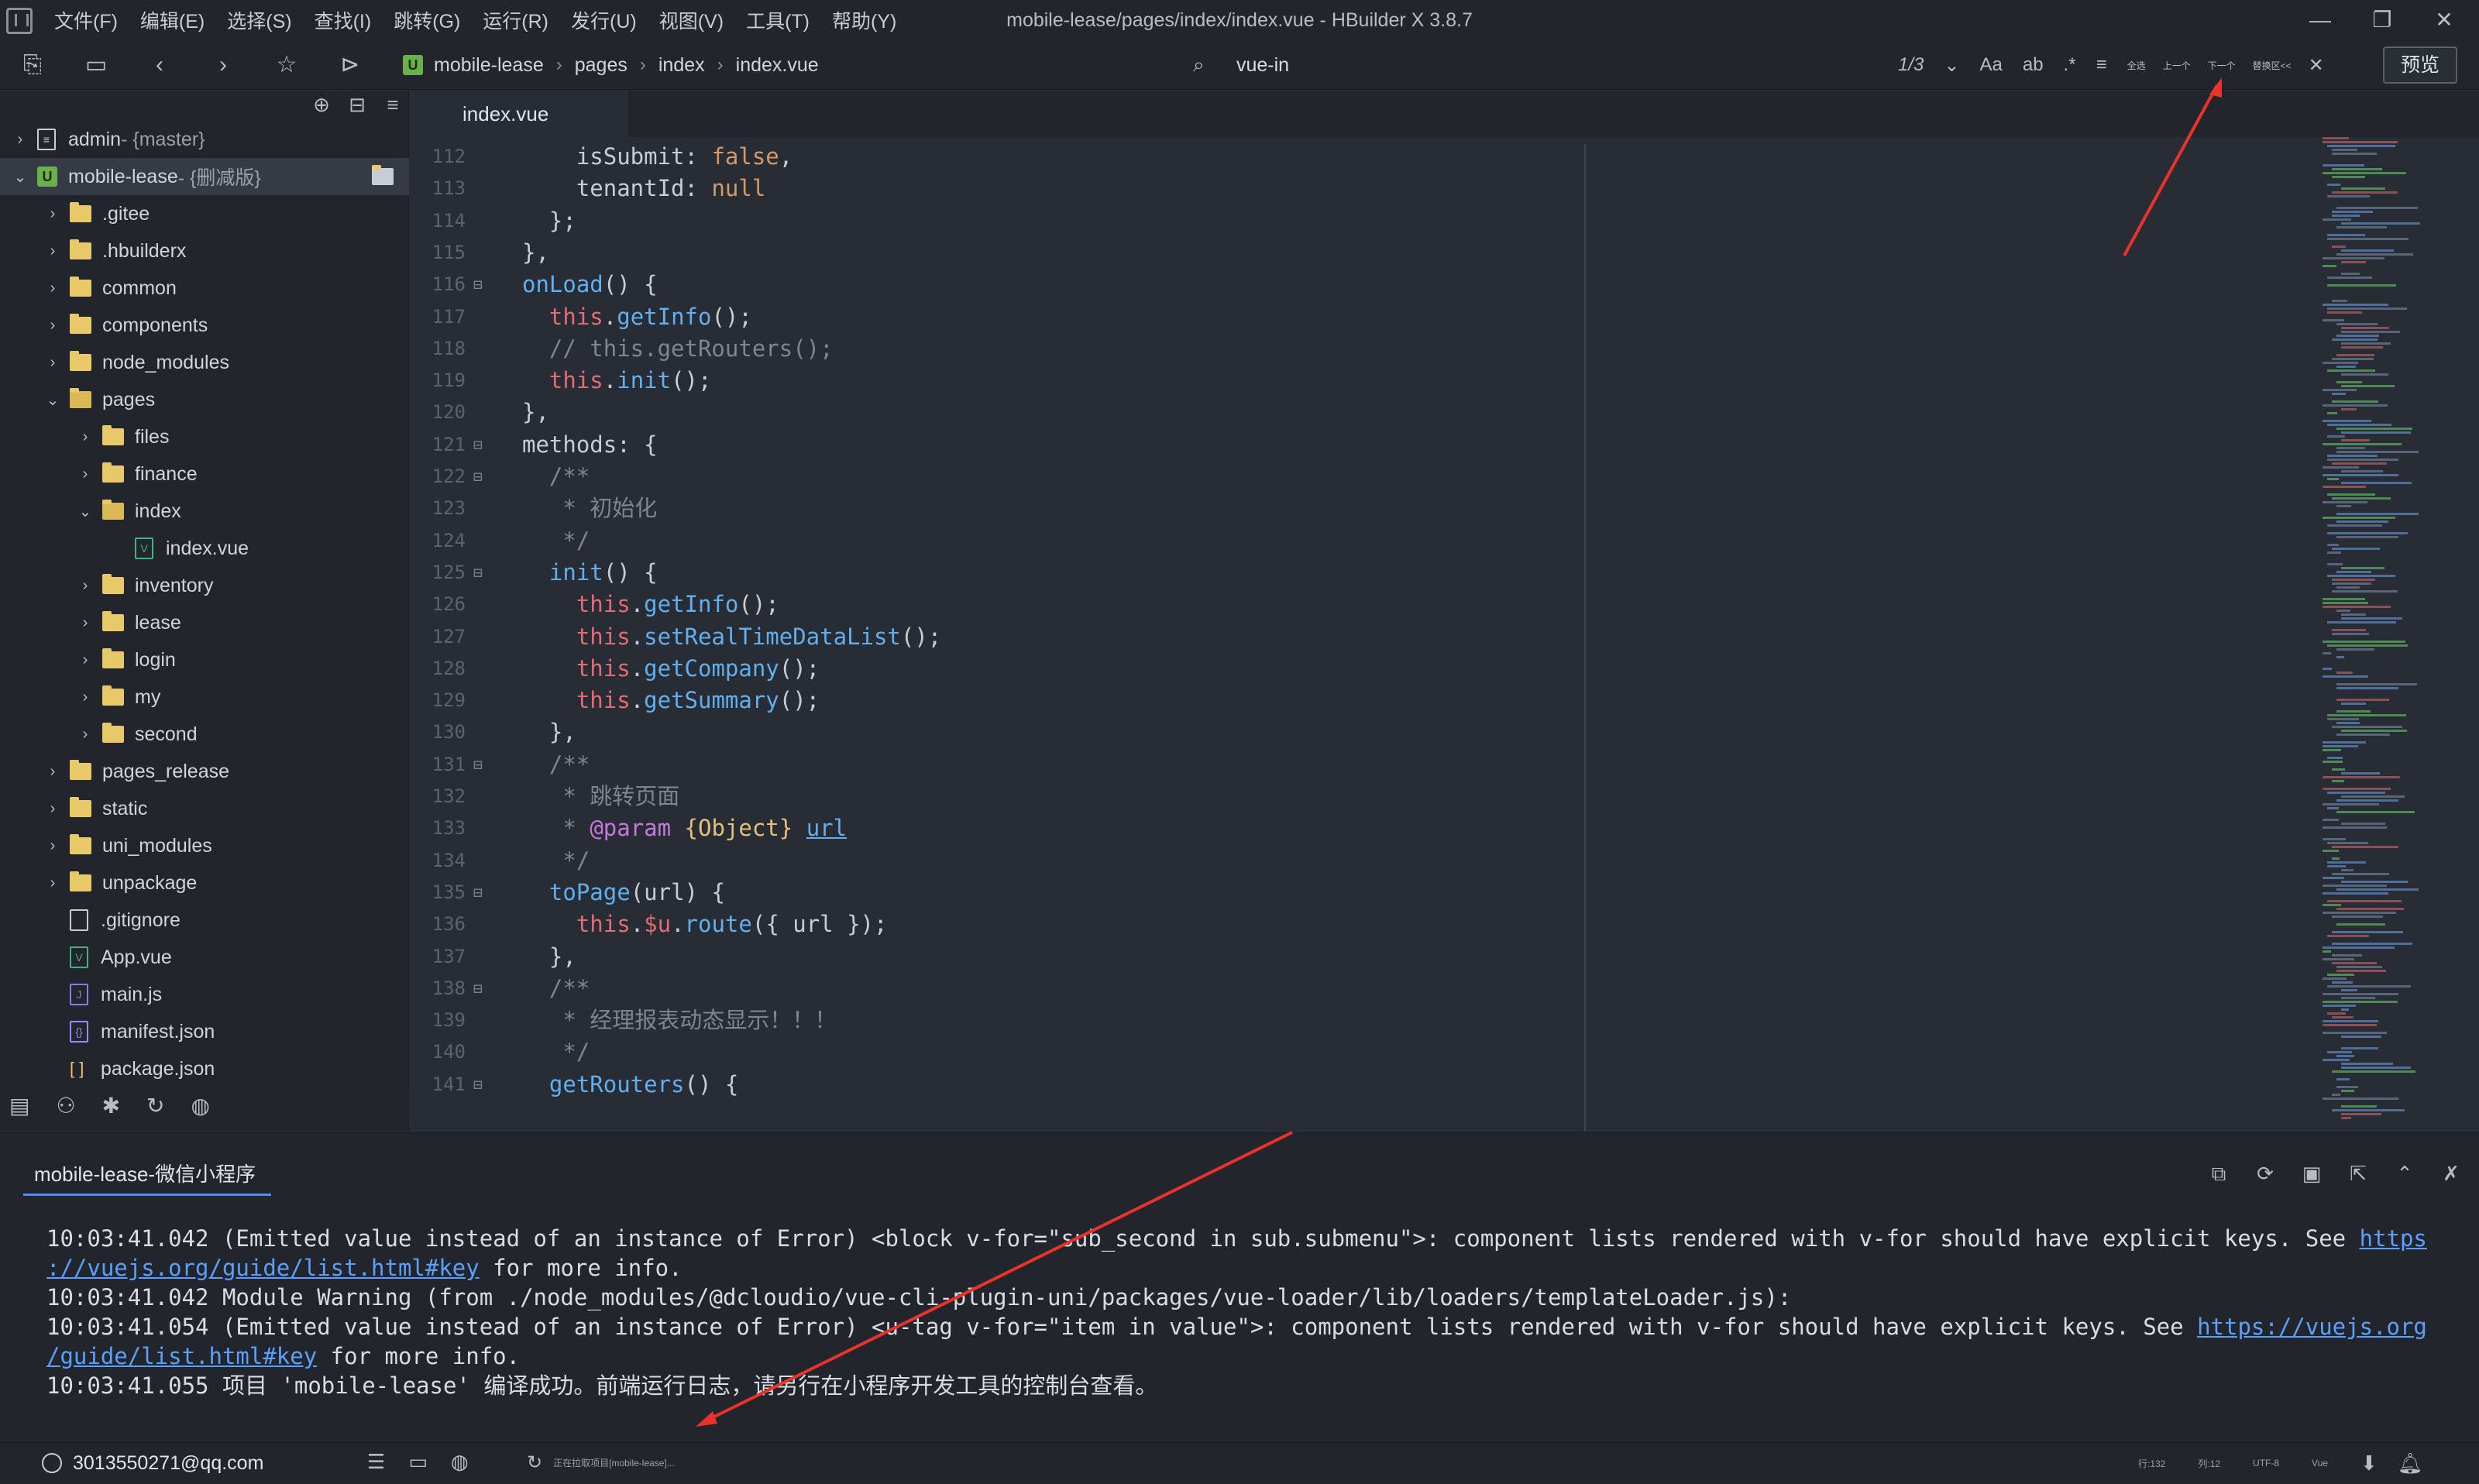 Image resolution: width=2479 pixels, height=1484 pixels. I want to click on select-all-button: 全选, so click(2136, 65).